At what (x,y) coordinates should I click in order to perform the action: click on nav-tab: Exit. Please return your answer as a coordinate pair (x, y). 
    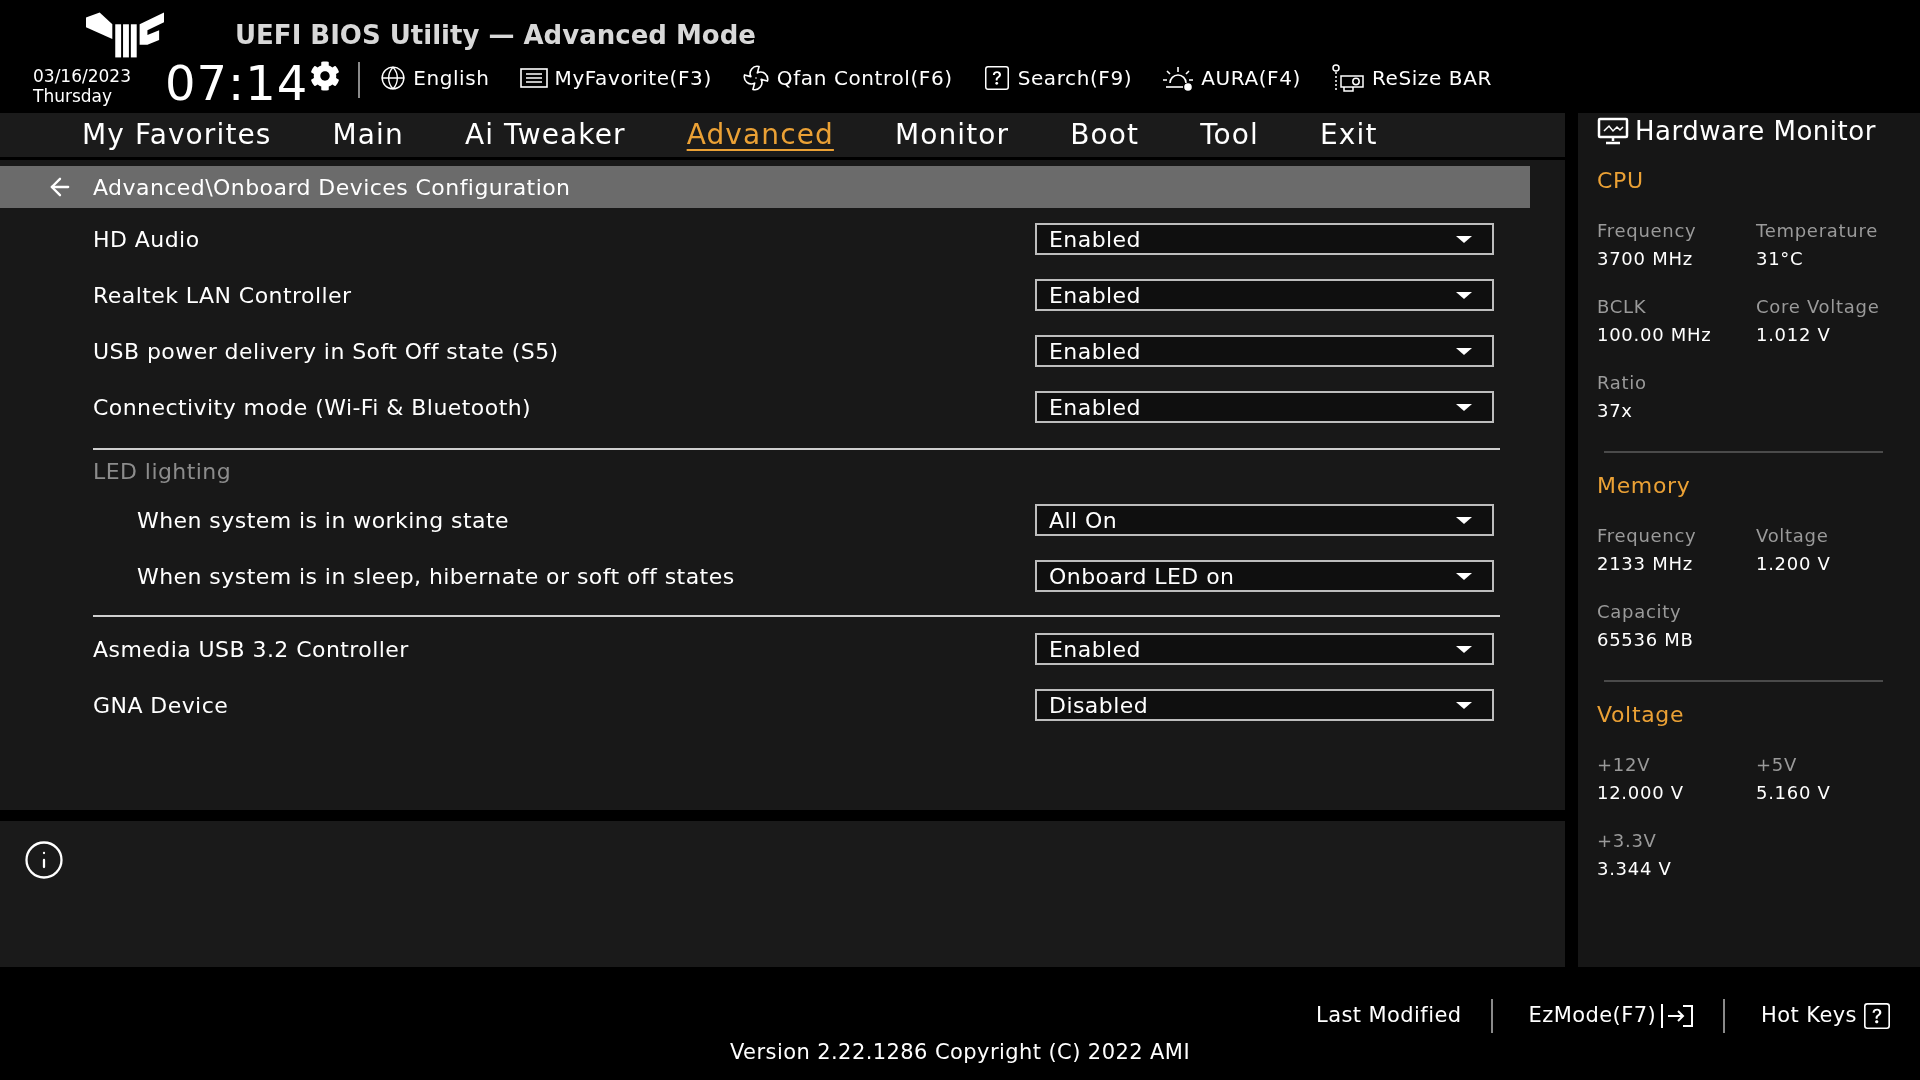
    Looking at the image, I should click on (1349, 135).